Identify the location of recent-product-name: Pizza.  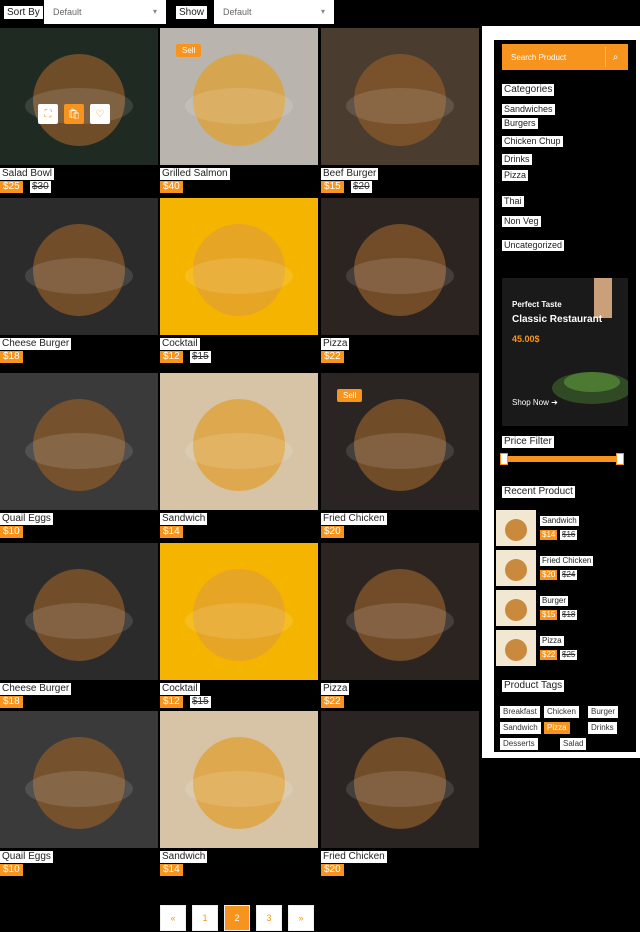
(552, 641).